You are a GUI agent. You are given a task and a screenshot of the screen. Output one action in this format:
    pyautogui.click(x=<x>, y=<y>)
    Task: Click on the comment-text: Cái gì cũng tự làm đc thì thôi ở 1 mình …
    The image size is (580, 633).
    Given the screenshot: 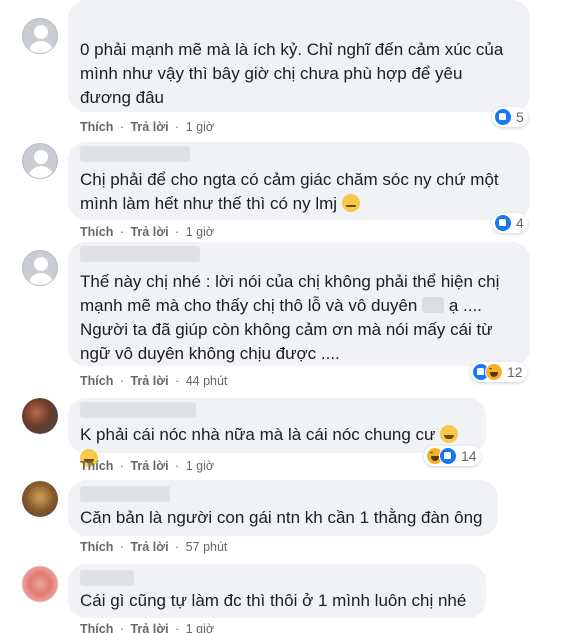 What is the action you would take?
    pyautogui.click(x=273, y=600)
    